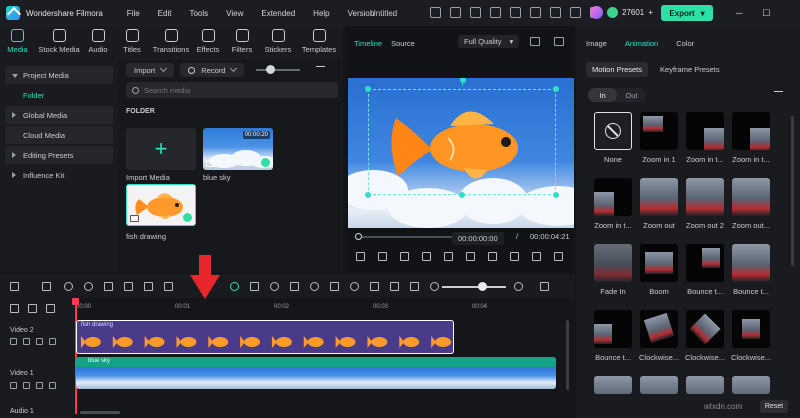 Image resolution: width=800 pixels, height=418 pixels. What do you see at coordinates (495, 12) in the screenshot?
I see `cloud-upload-icon` at bounding box center [495, 12].